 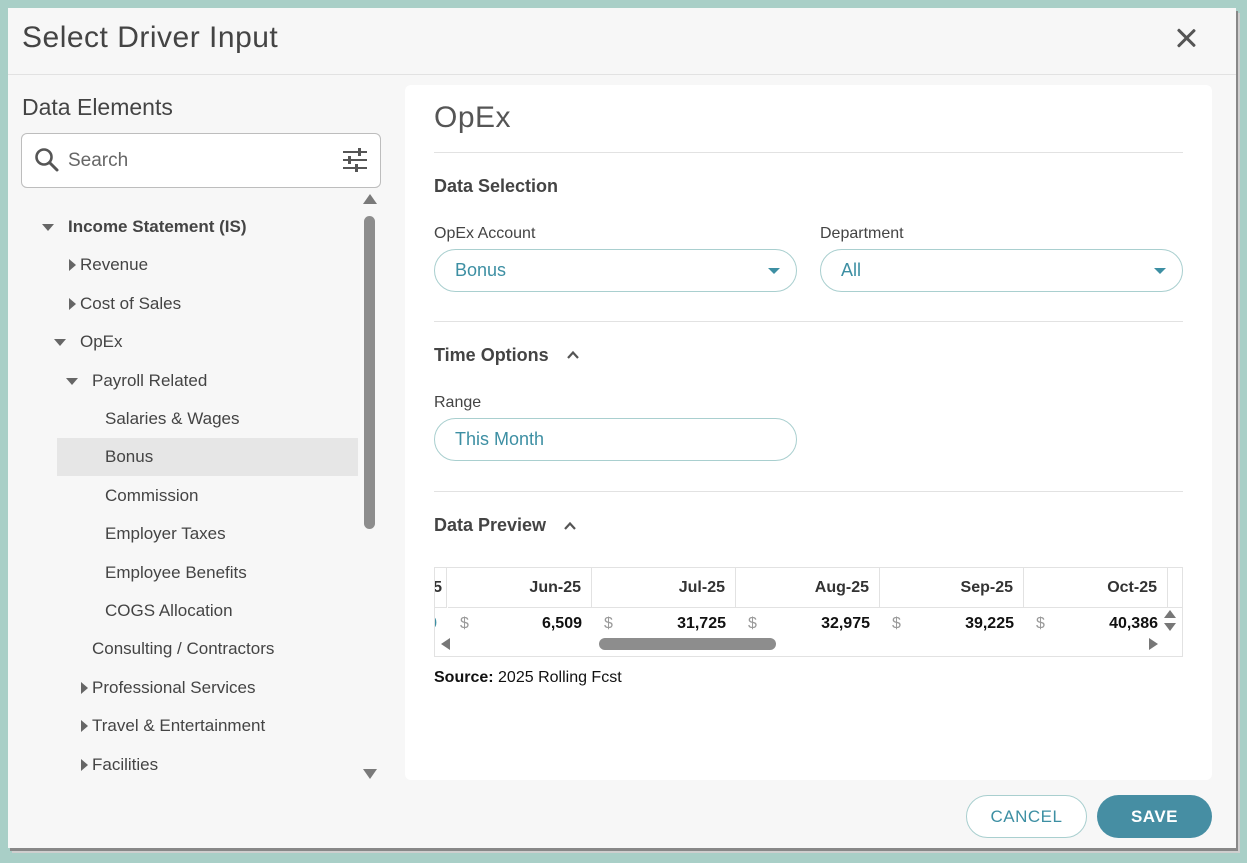 What do you see at coordinates (179, 726) in the screenshot?
I see `tree-item-label: Travel & Entertainment` at bounding box center [179, 726].